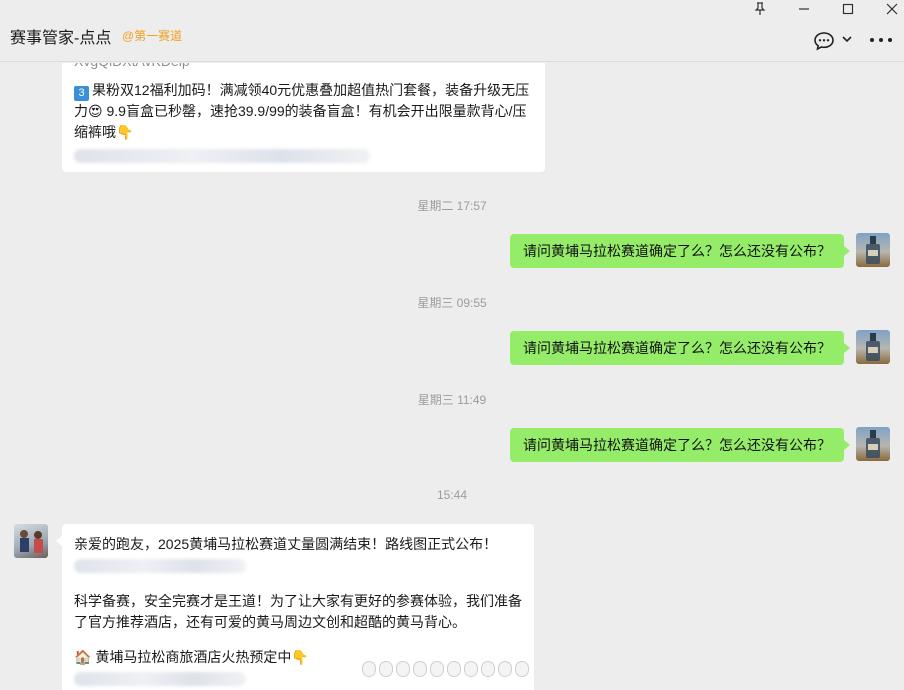  I want to click on timestamp: 星期三 09:55, so click(452, 303).